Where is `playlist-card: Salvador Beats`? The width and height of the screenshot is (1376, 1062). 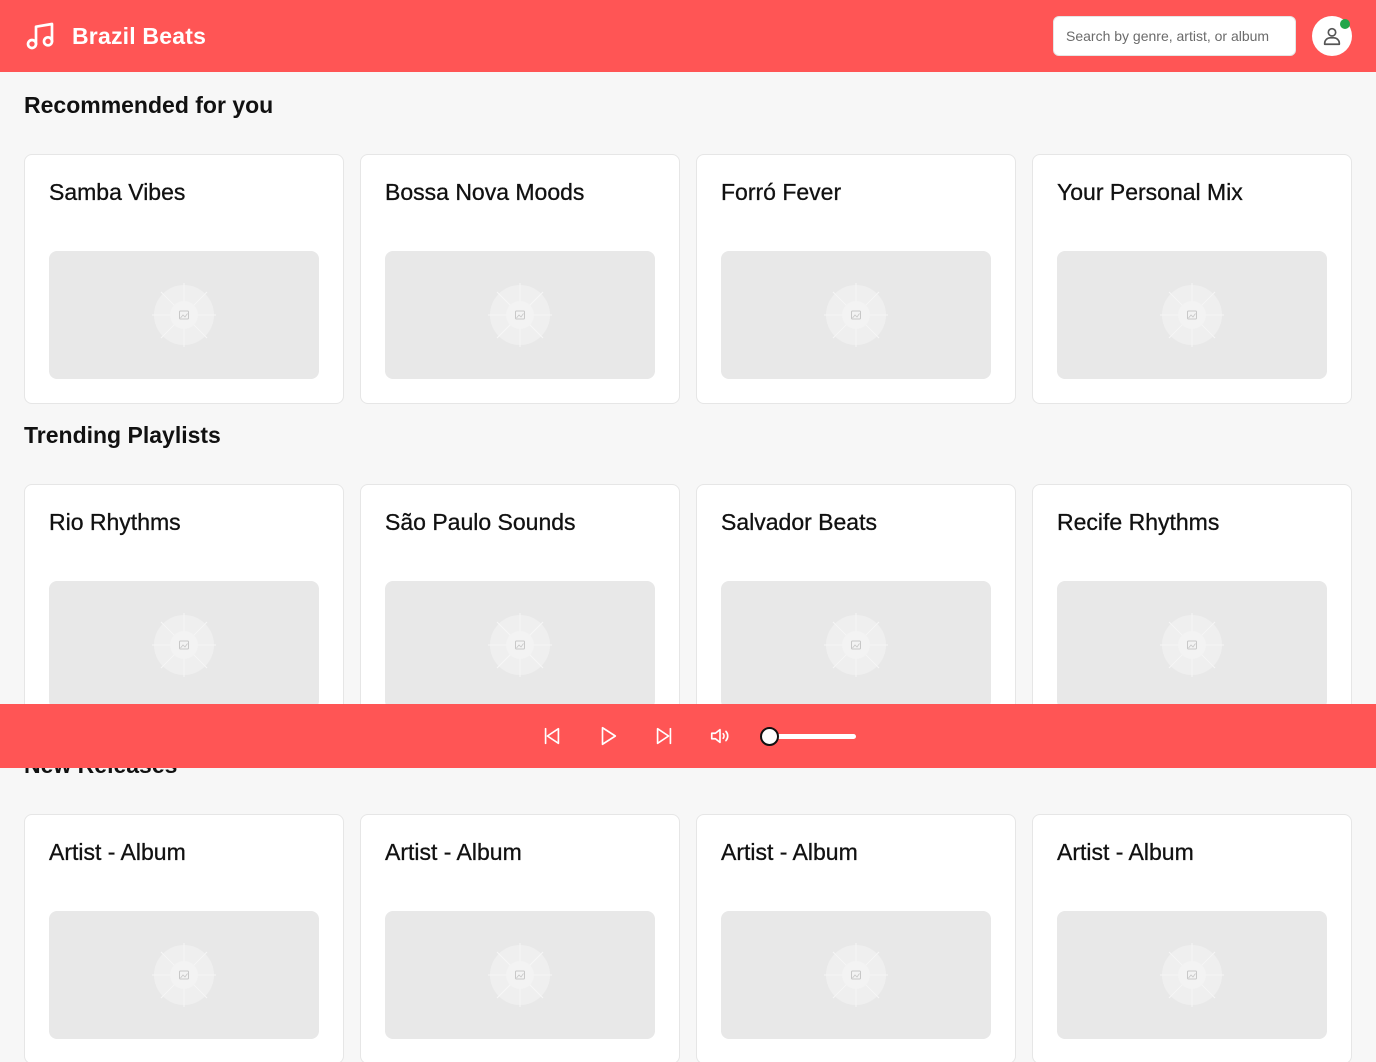
playlist-card: Salvador Beats is located at coordinates (856, 609).